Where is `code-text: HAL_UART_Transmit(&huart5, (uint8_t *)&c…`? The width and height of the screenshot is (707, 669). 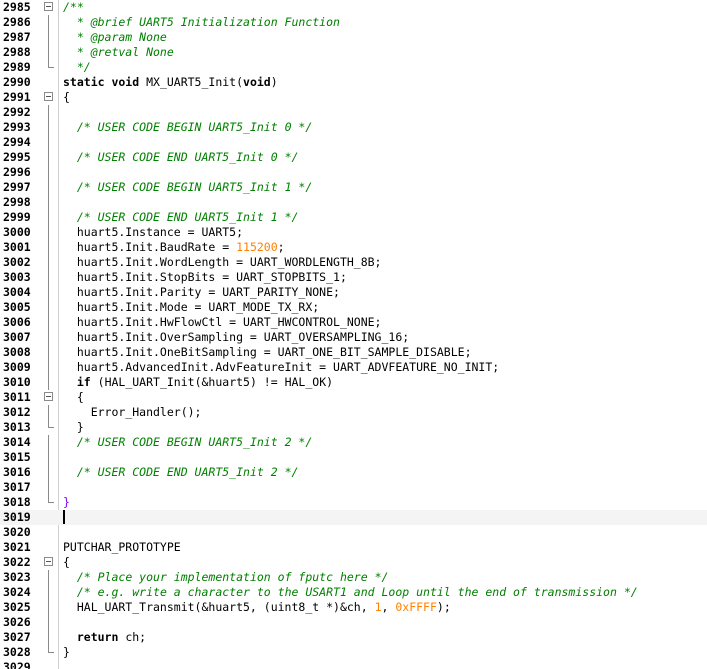
code-text: HAL_UART_Transmit(&huart5, (uint8_t *)&c… is located at coordinates (257, 607).